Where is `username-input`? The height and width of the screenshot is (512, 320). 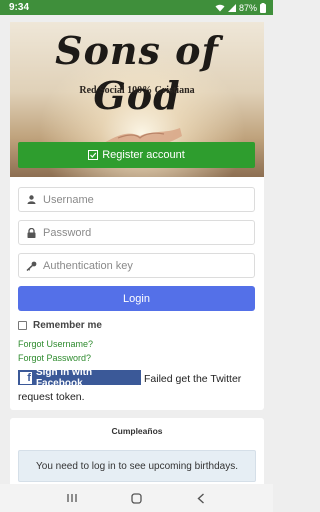
username-input is located at coordinates (143, 199).